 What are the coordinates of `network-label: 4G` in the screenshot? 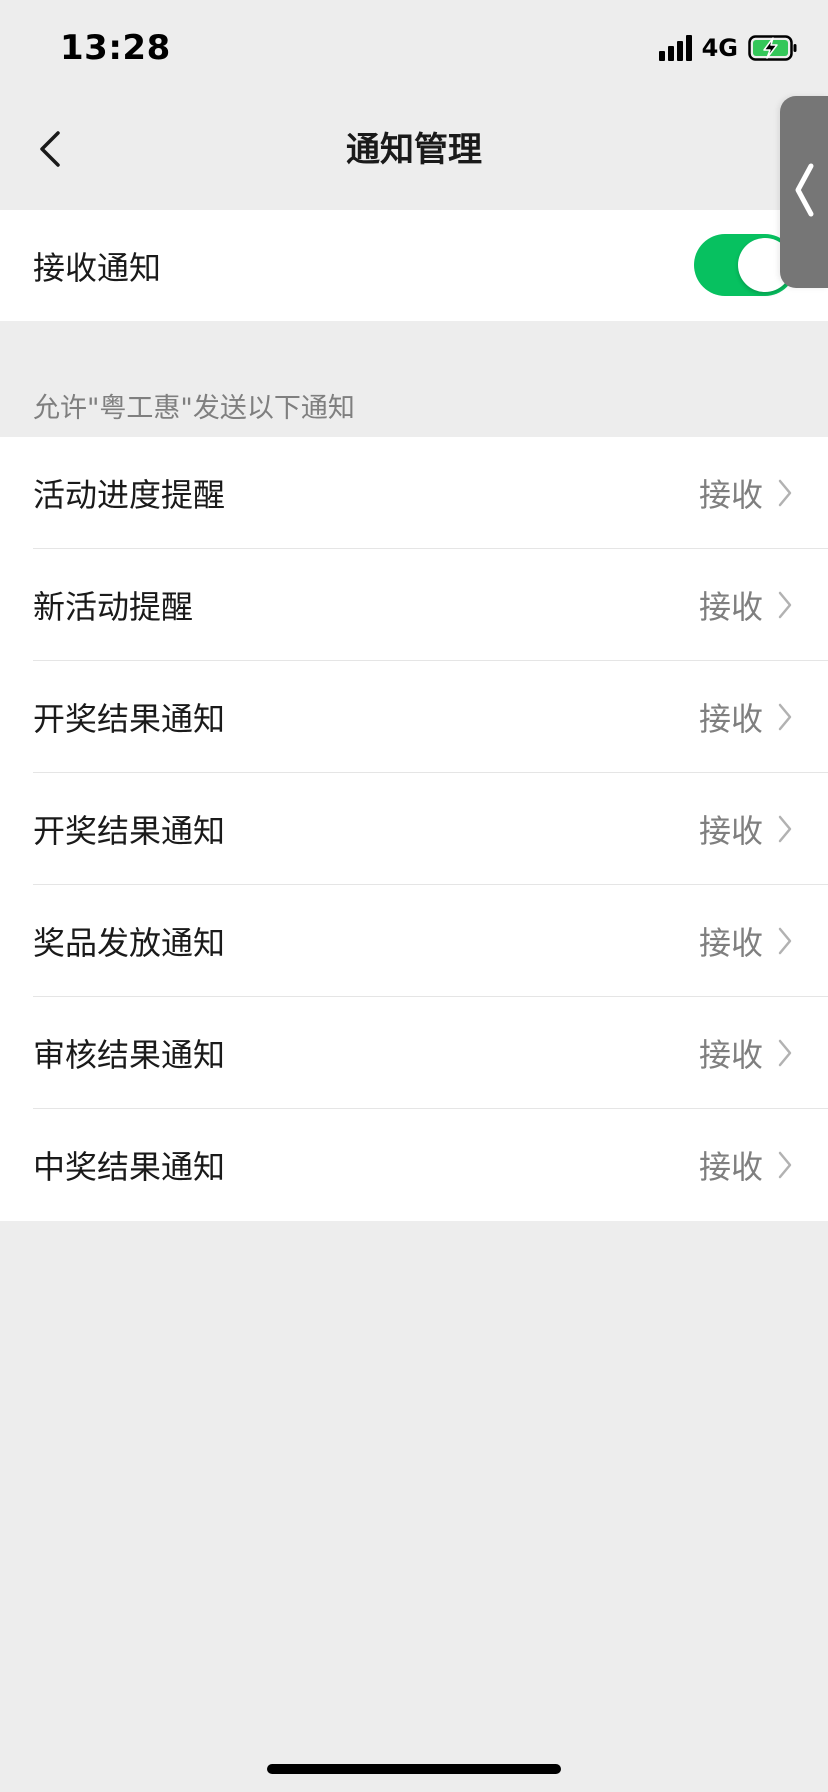 It's located at (719, 48).